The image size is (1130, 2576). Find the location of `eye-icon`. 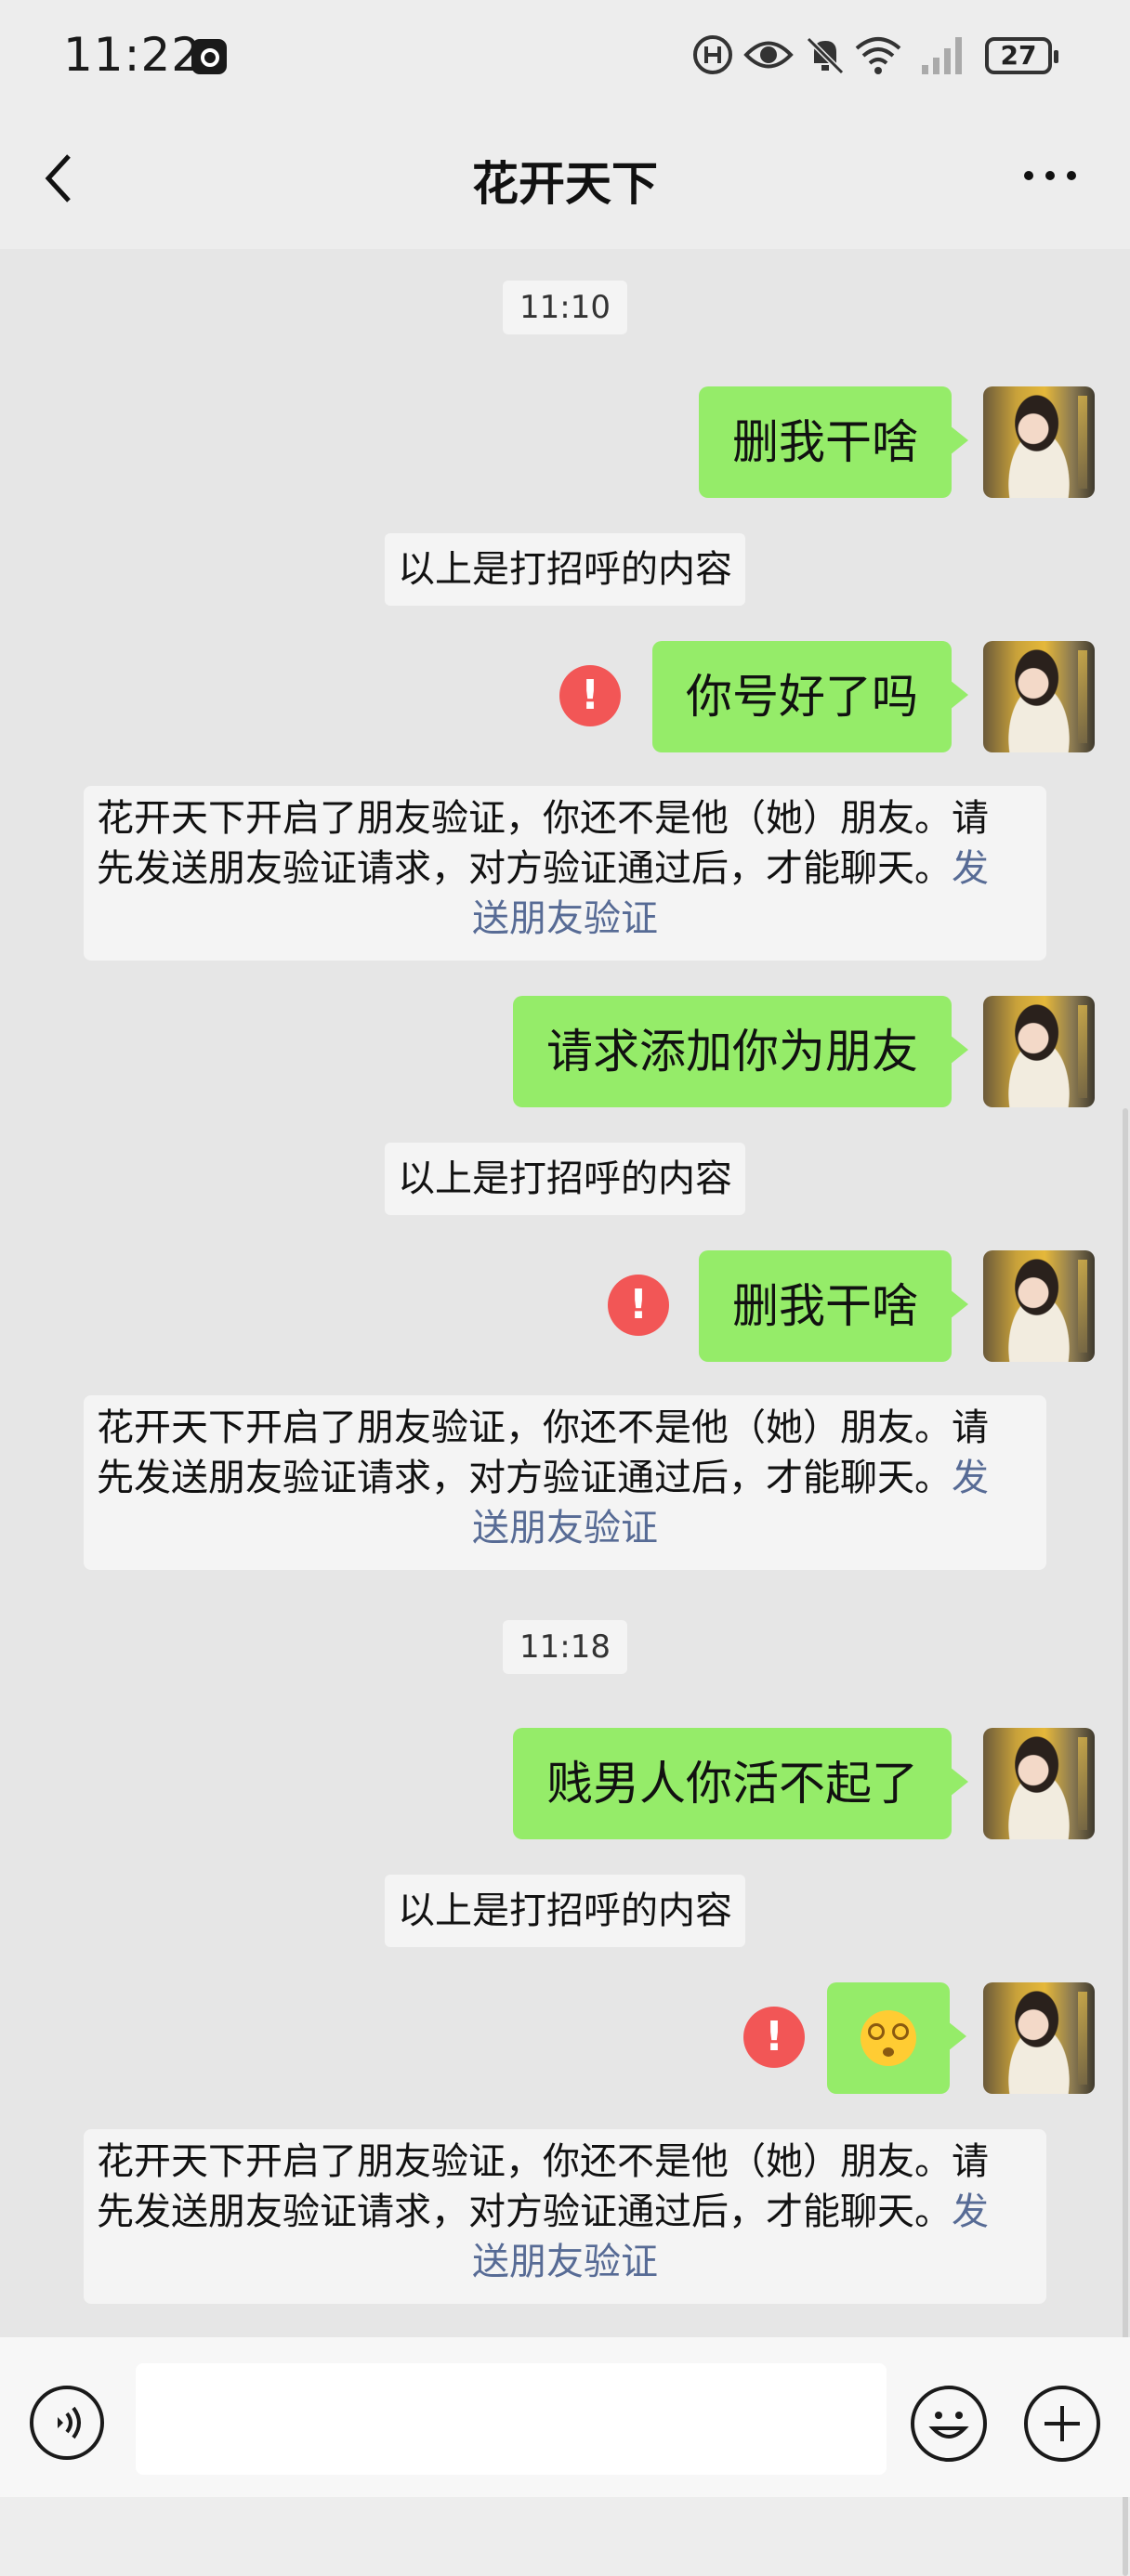

eye-icon is located at coordinates (768, 55).